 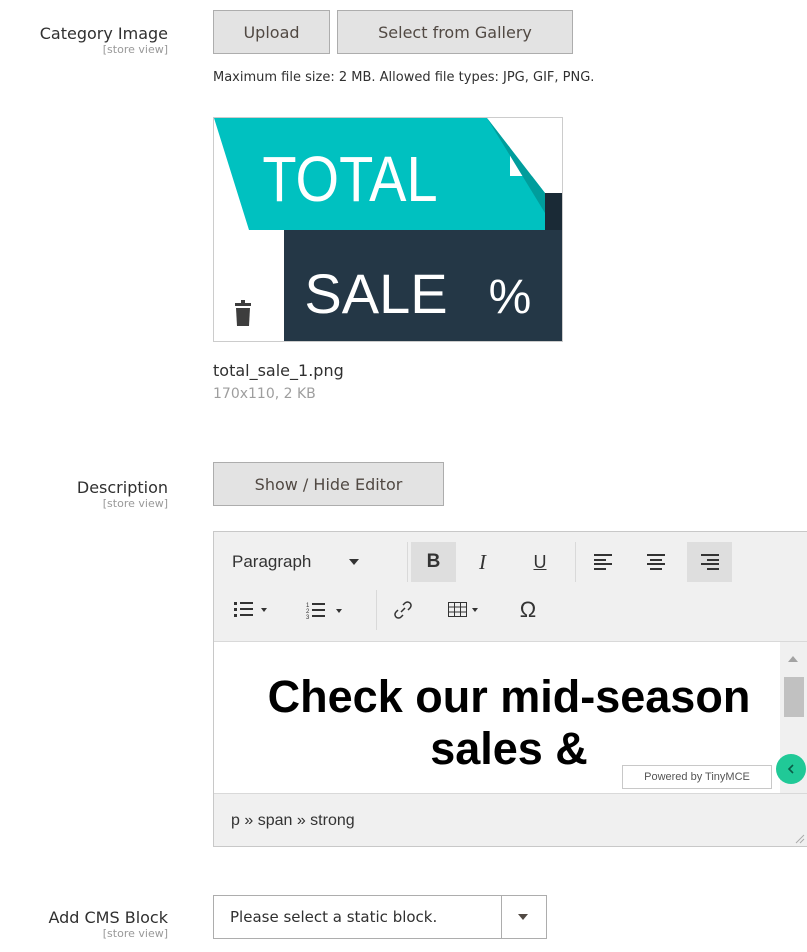 What do you see at coordinates (510, 820) in the screenshot?
I see `editor-statusbar: p » span » strong` at bounding box center [510, 820].